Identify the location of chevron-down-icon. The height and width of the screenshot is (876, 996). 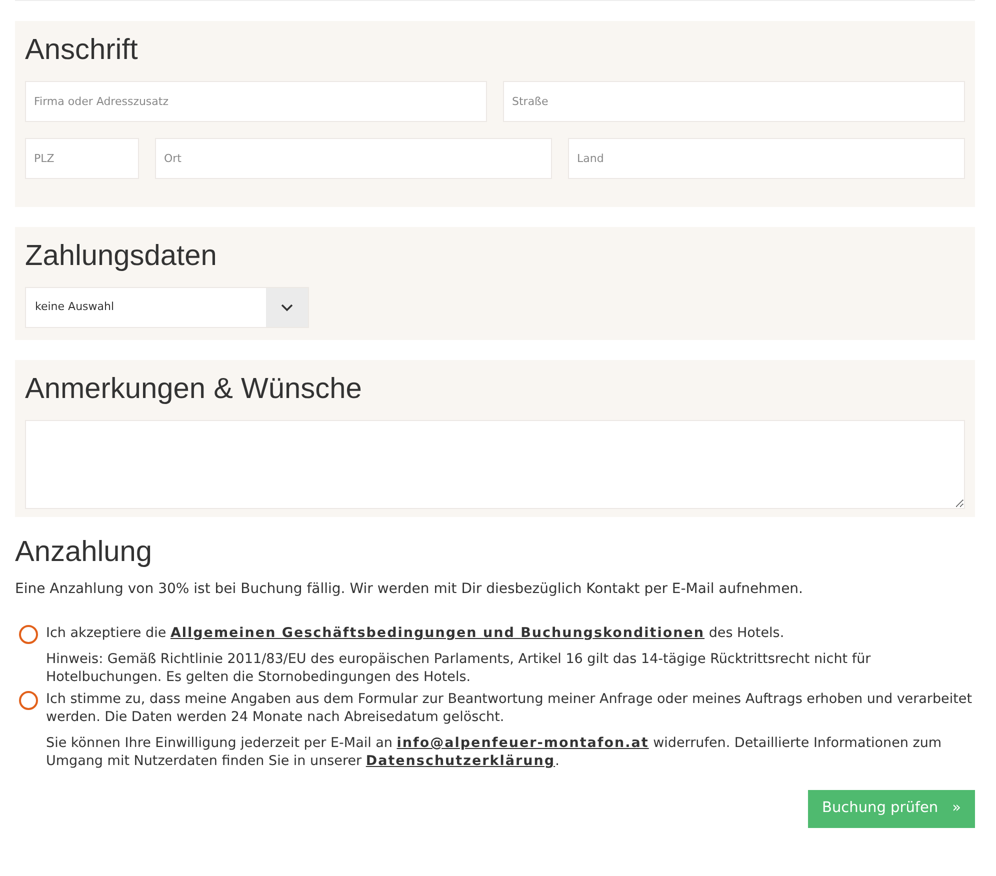
(287, 308).